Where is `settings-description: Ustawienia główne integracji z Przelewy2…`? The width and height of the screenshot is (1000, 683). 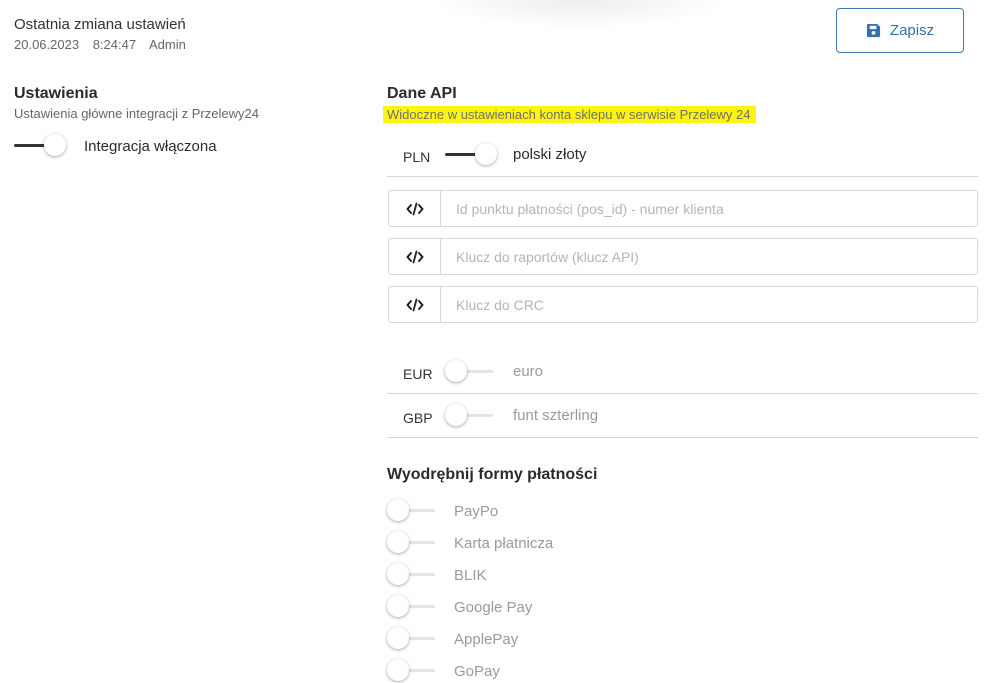 settings-description: Ustawienia główne integracji z Przelewy2… is located at coordinates (136, 113).